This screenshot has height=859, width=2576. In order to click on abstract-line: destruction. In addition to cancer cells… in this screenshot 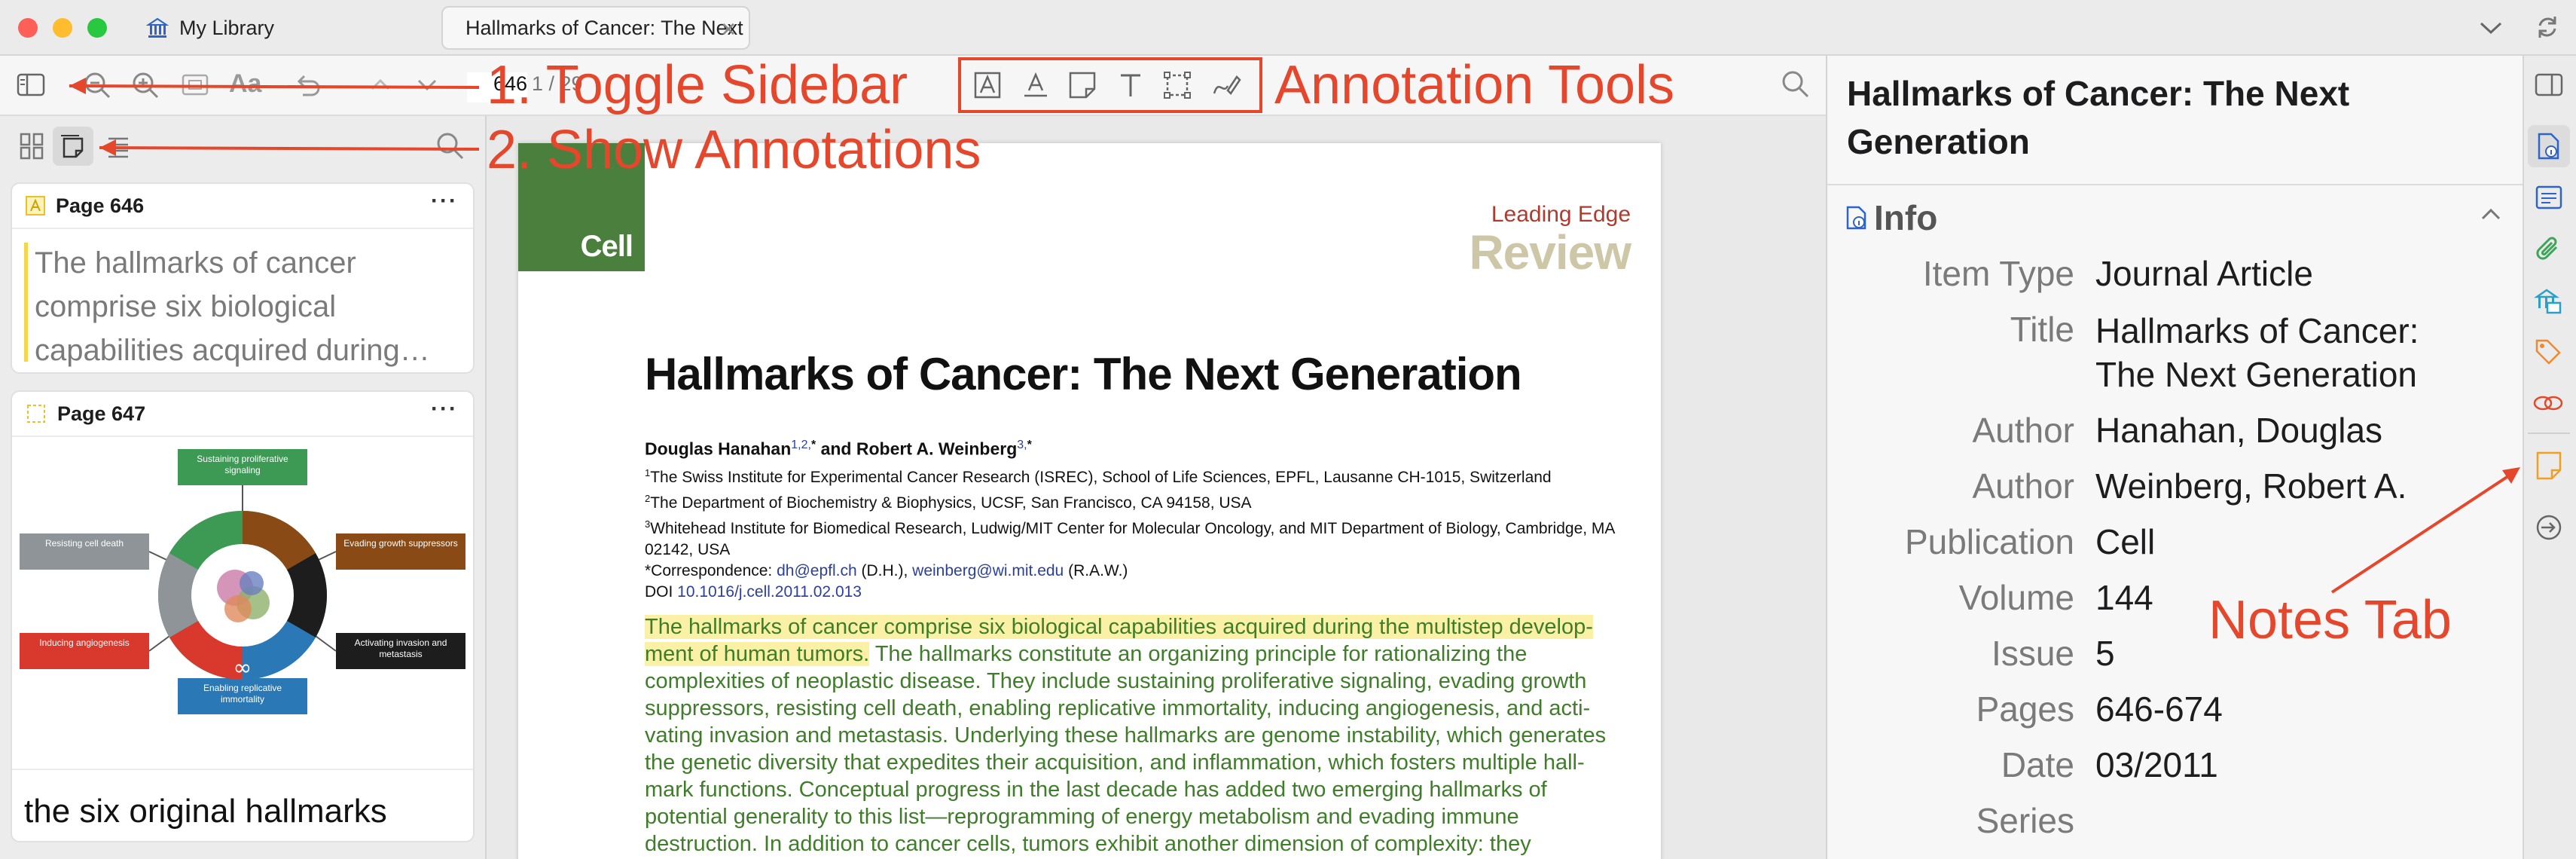, I will do `click(1088, 844)`.